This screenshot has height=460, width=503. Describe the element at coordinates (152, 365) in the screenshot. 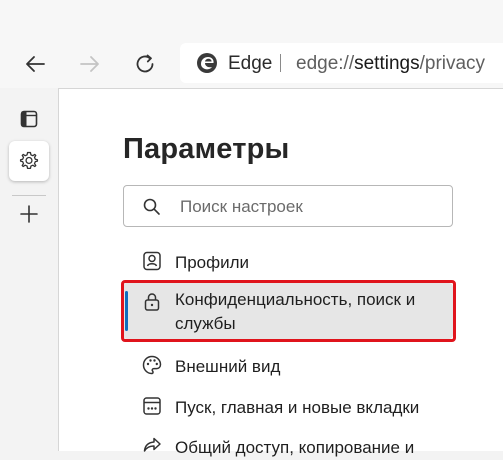

I see `palette-icon` at that location.